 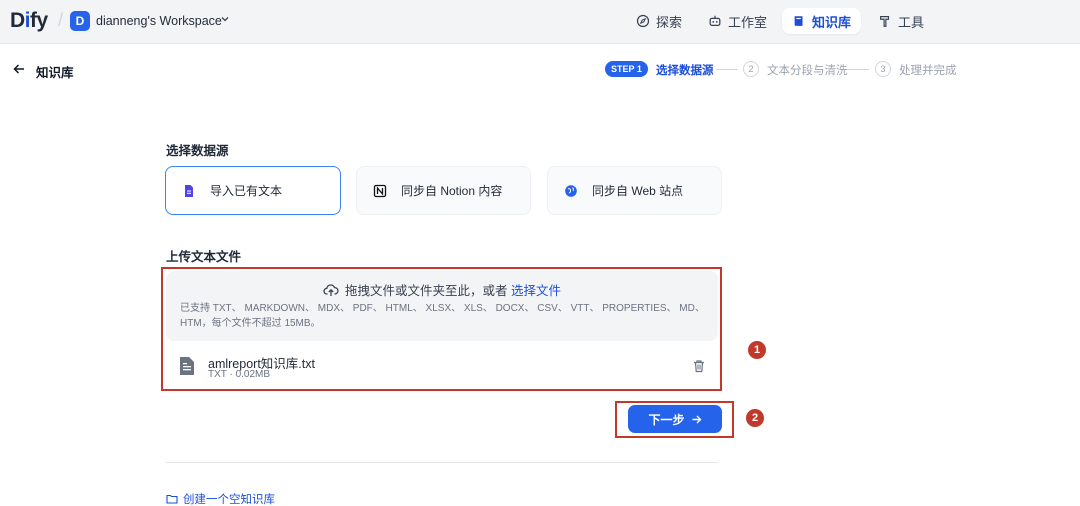 I want to click on nav-tools-label: 工具, so click(x=911, y=22).